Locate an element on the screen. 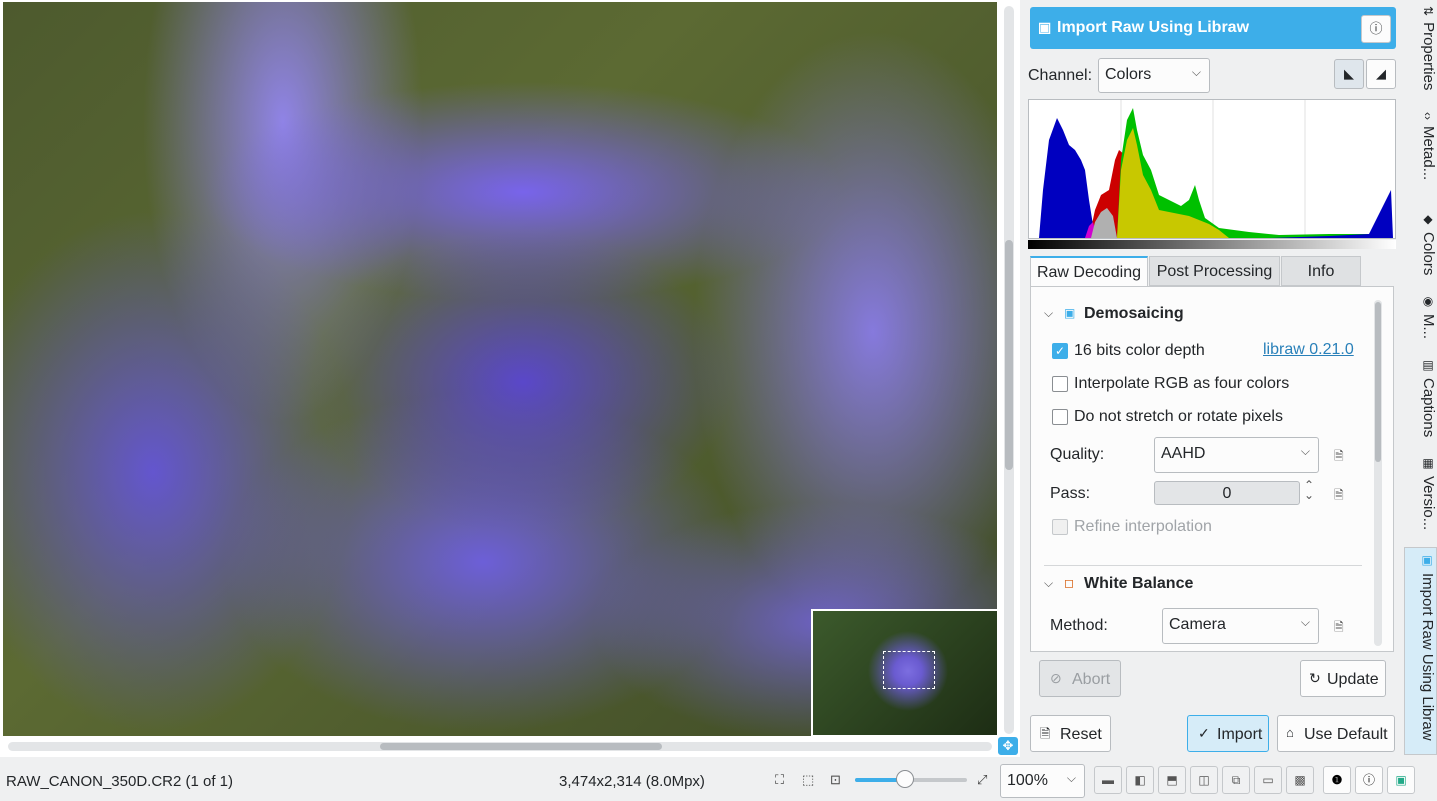 The height and width of the screenshot is (801, 1437). import-button: ✓ Import is located at coordinates (1228, 733).